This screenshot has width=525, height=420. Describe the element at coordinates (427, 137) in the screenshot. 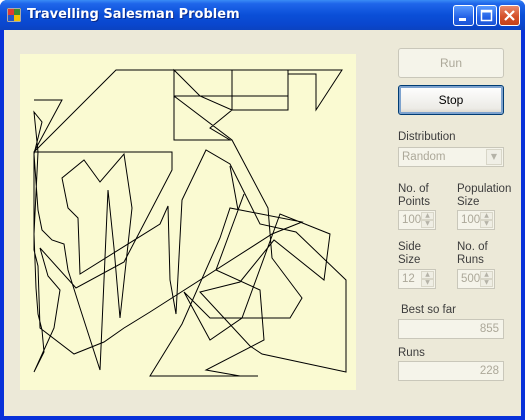

I see `distribution-label: Distribution` at that location.